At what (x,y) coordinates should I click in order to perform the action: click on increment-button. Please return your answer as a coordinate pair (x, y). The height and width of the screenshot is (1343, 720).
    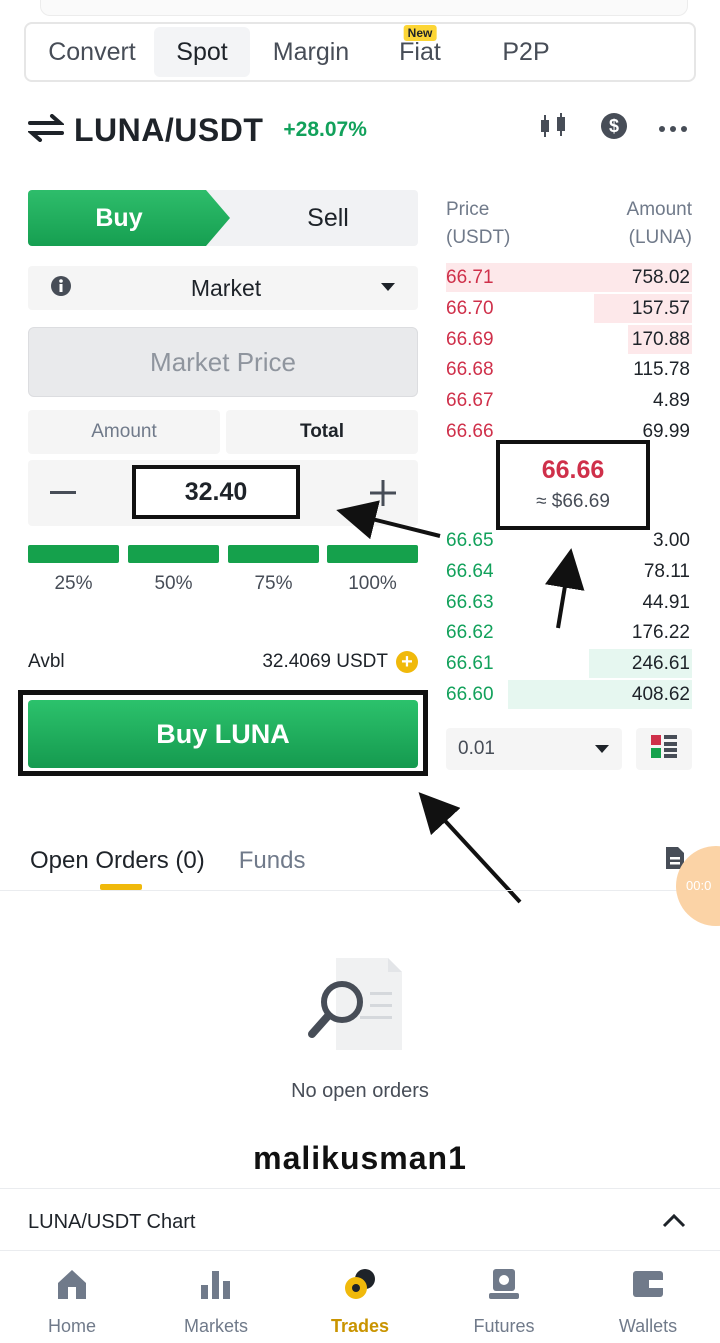
    Looking at the image, I should click on (383, 493).